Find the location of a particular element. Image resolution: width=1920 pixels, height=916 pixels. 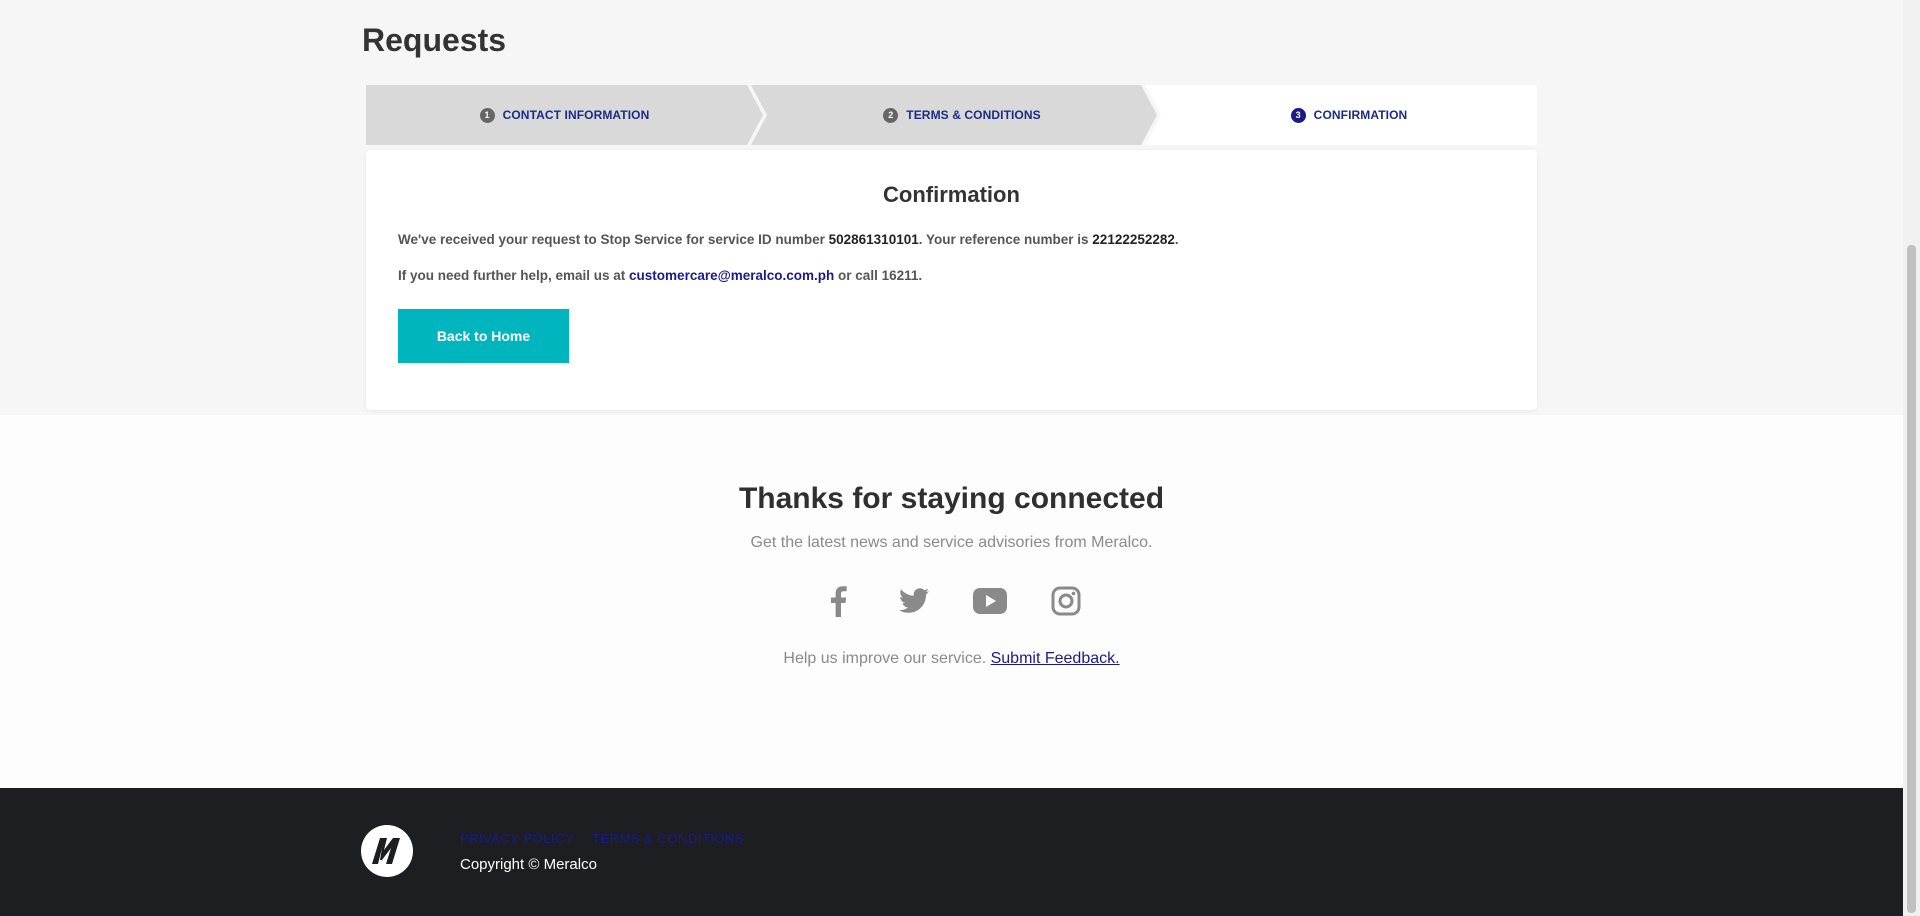

privacy-policy-link: PRIVACY POLICY is located at coordinates (517, 838).